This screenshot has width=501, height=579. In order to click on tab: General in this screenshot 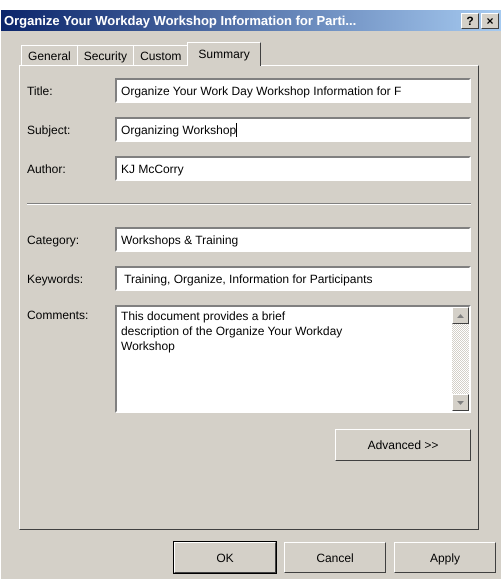, I will do `click(49, 55)`.